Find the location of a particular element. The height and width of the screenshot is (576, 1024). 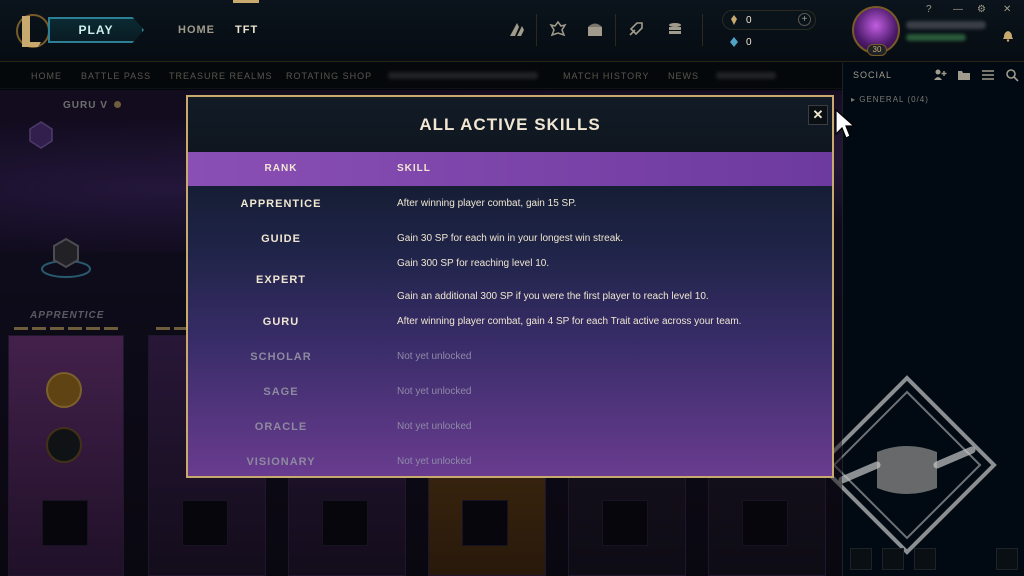

rank-guide: GUIDE is located at coordinates (281, 239).